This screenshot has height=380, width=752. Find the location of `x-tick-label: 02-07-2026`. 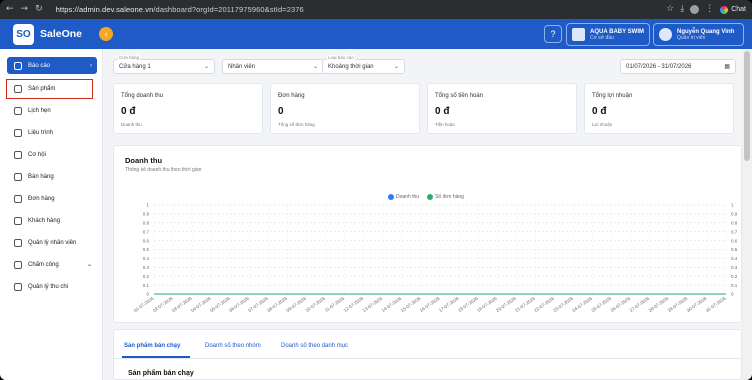

x-tick-label: 02-07-2026 is located at coordinates (163, 304).